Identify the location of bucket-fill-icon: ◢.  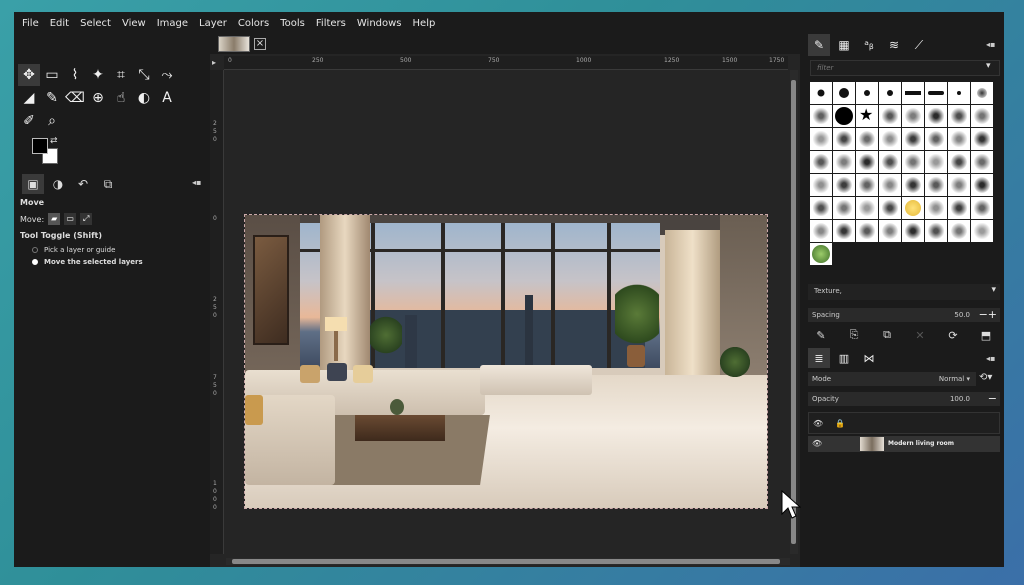
(29, 98).